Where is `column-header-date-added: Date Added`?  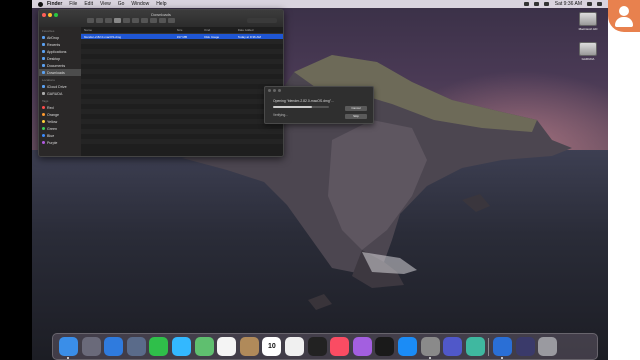
column-header-date-added: Date Added is located at coordinates (260, 30).